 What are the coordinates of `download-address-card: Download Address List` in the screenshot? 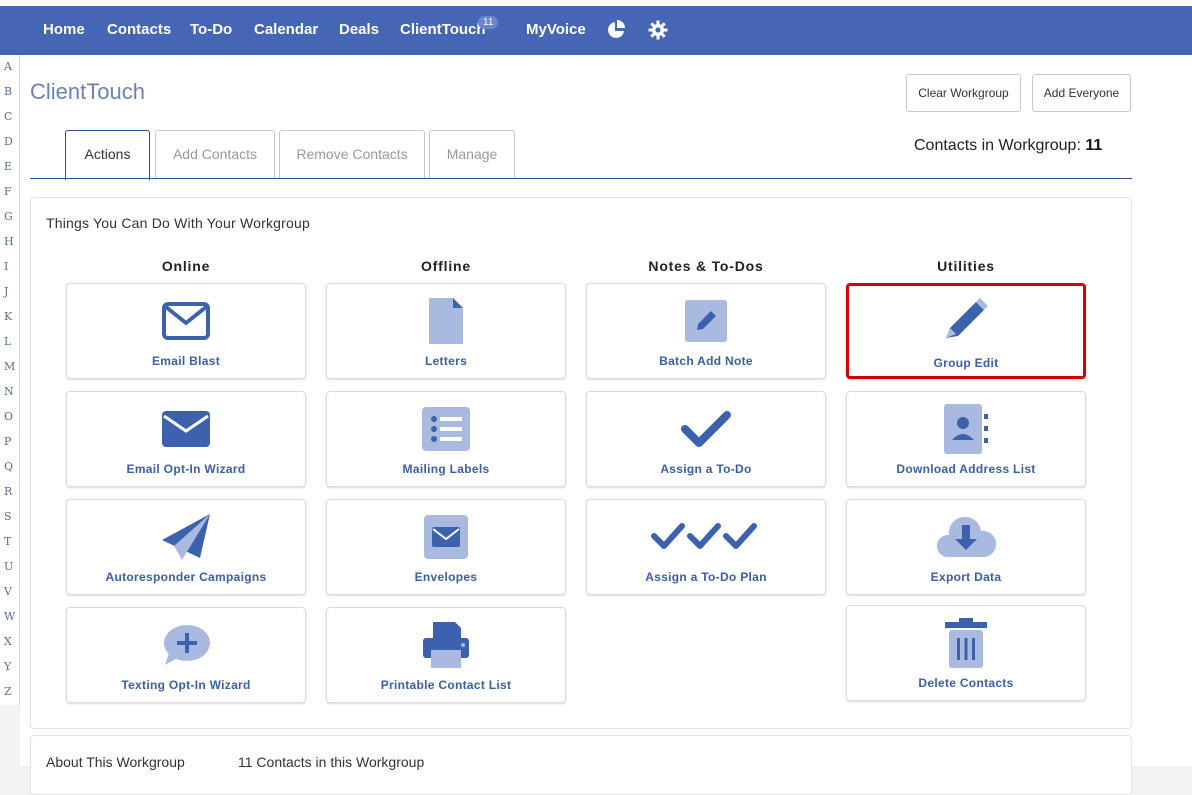 It's located at (966, 439).